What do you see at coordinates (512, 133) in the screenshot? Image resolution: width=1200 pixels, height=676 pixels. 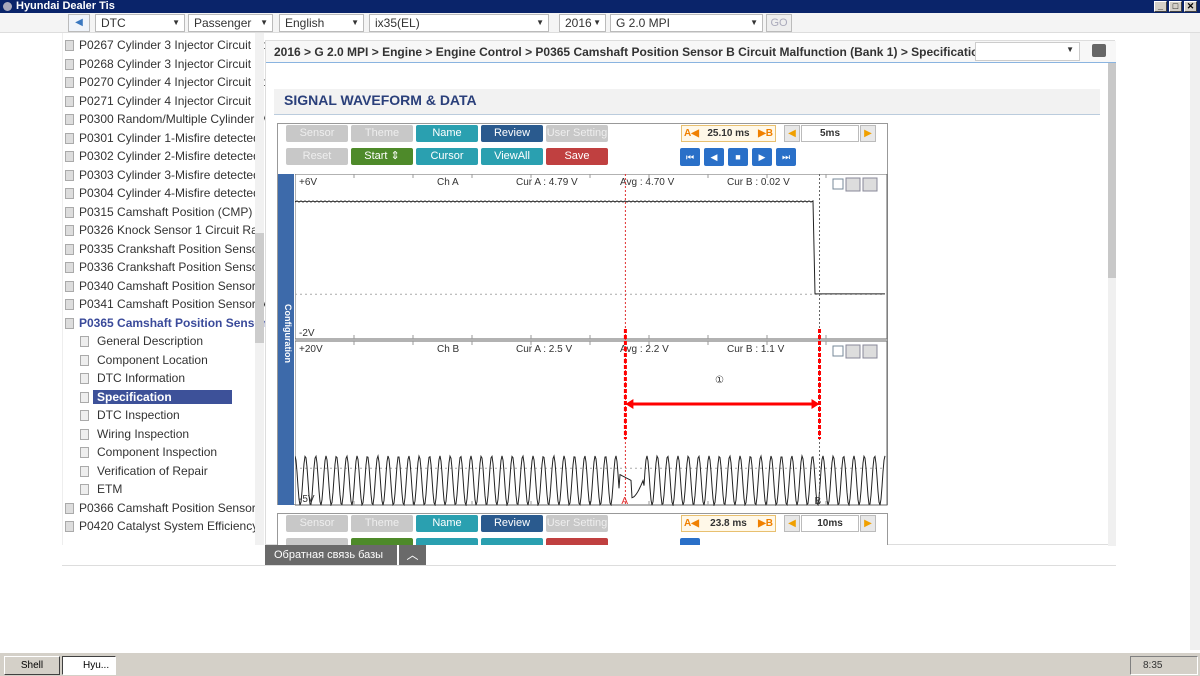 I see `review-button: Review` at bounding box center [512, 133].